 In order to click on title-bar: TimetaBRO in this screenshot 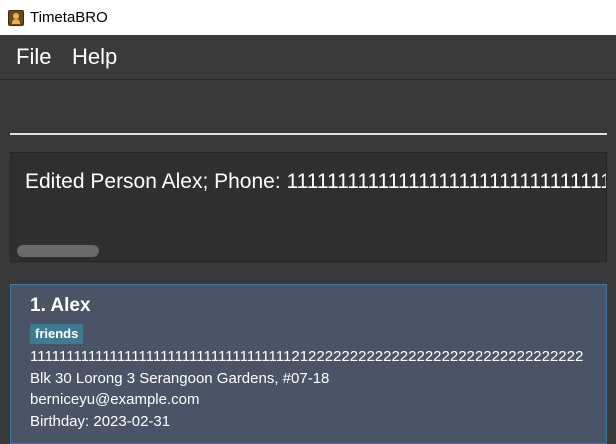, I will do `click(308, 17)`.